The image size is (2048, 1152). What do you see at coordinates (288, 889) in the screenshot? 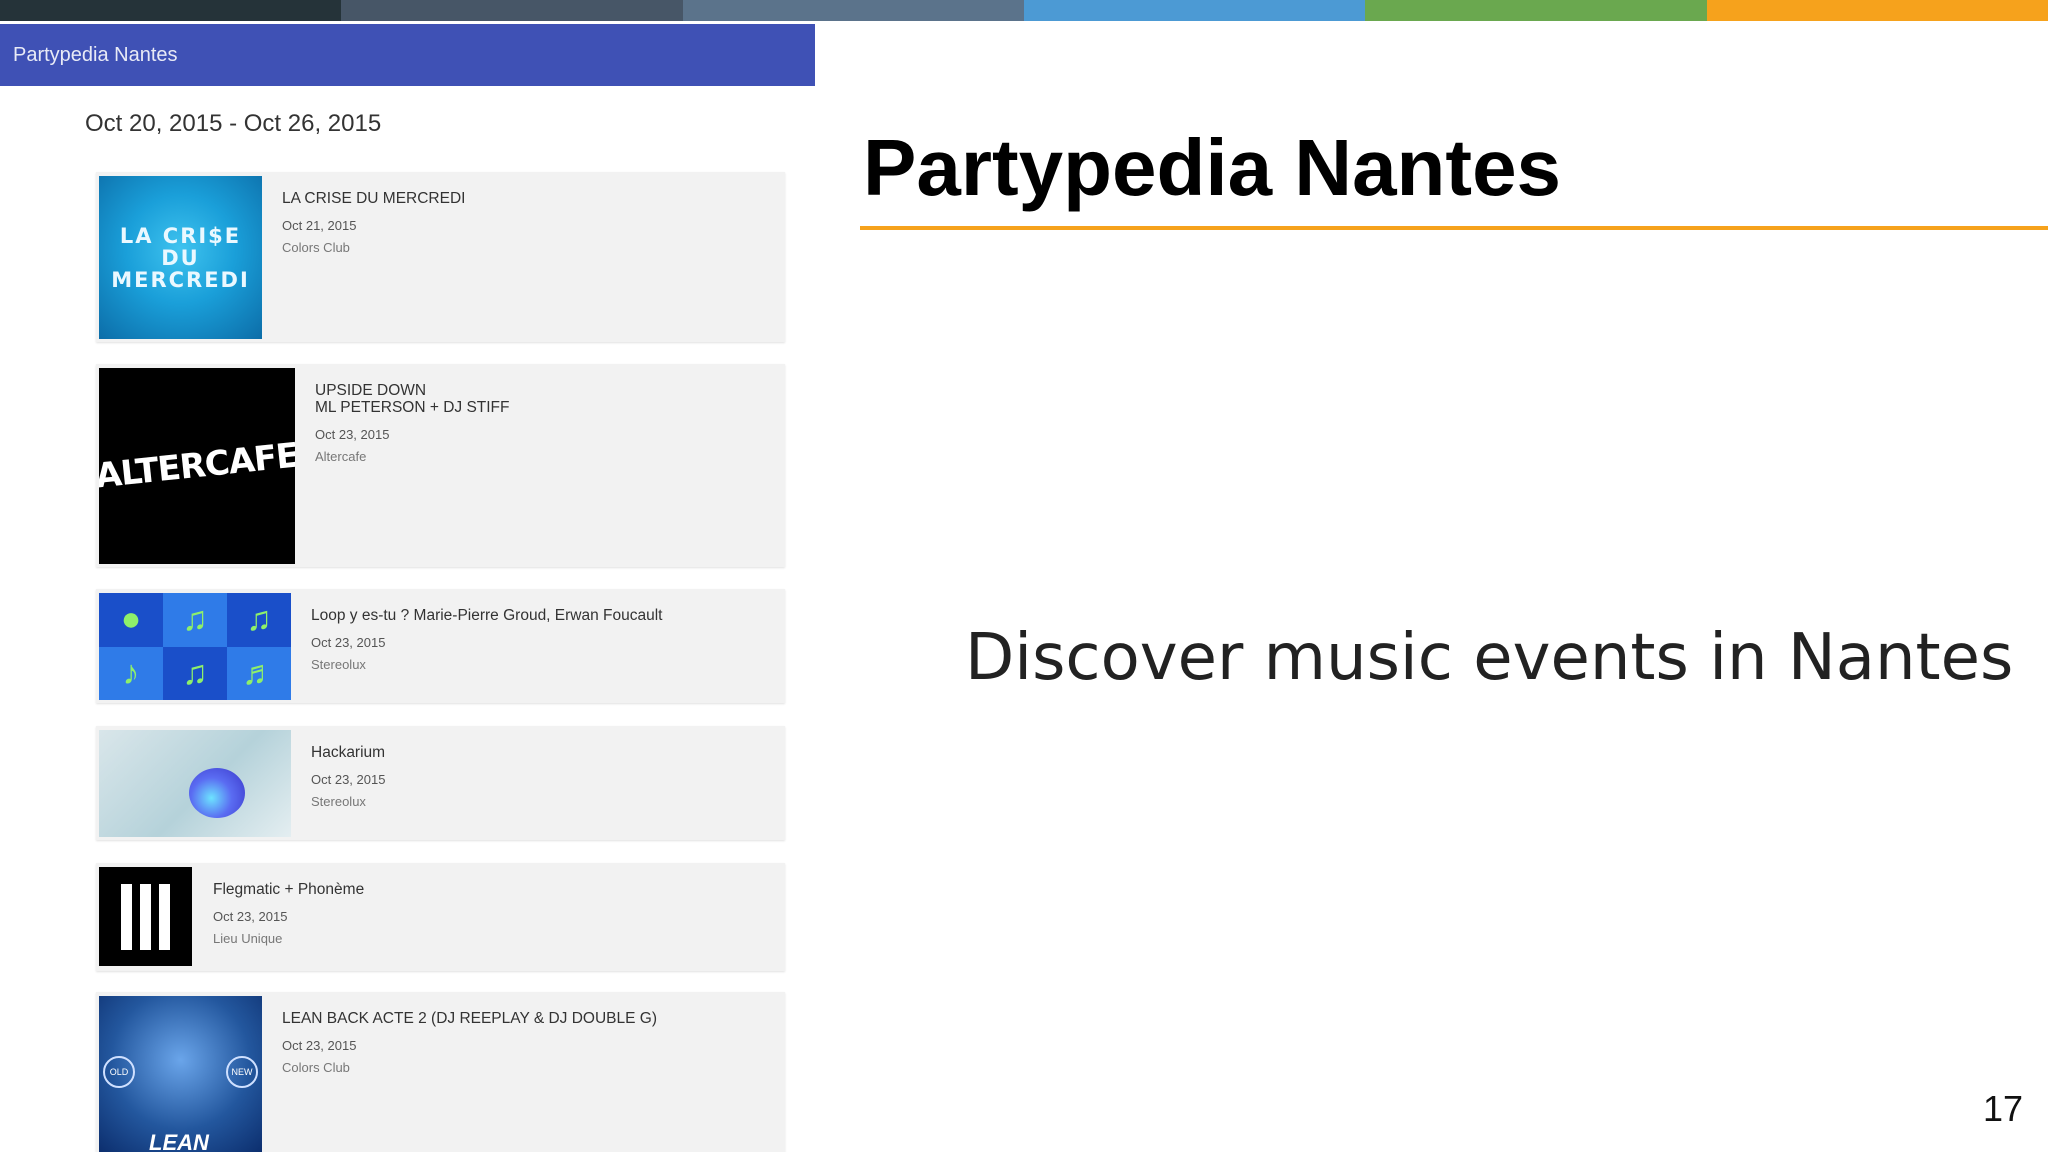
I see `event-title: Flegmatic + Phonème` at bounding box center [288, 889].